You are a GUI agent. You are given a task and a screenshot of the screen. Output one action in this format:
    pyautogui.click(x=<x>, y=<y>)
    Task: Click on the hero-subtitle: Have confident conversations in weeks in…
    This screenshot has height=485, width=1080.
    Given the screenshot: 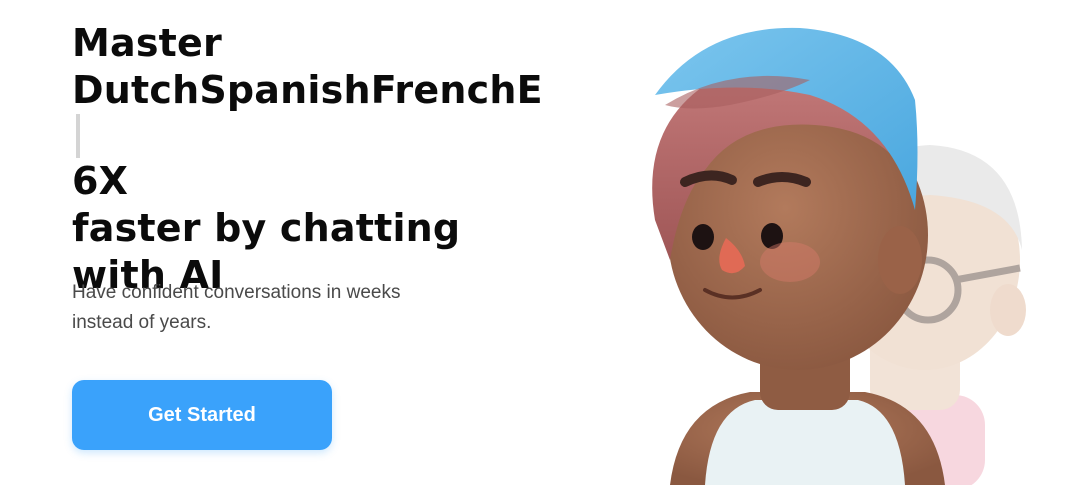 What is the action you would take?
    pyautogui.click(x=272, y=308)
    